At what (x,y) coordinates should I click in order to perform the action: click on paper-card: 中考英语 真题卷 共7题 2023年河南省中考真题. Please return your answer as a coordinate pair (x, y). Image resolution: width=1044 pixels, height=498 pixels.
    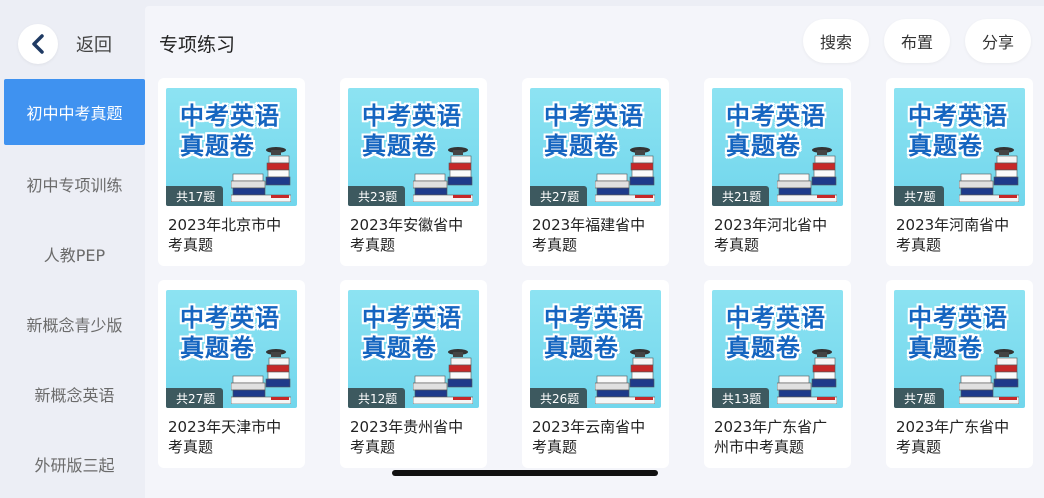
    Looking at the image, I should click on (959, 172).